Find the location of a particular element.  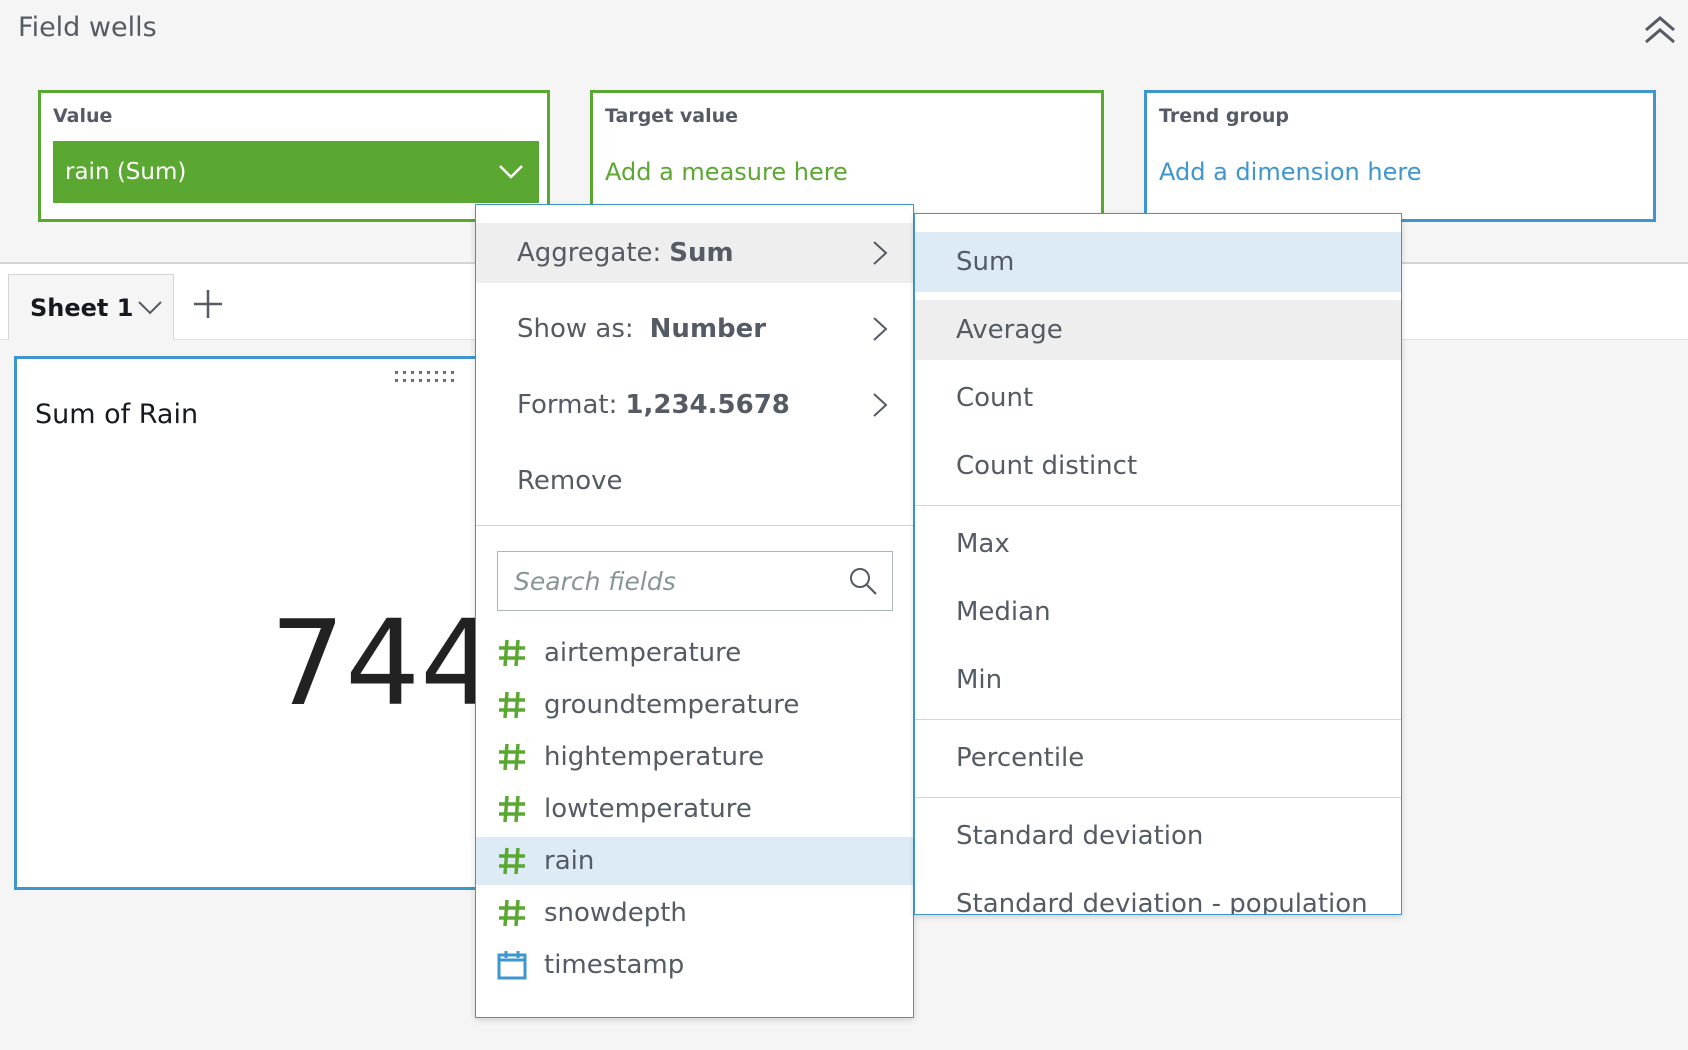

trend-group-well: Trend group Add a dimension here is located at coordinates (1400, 156).